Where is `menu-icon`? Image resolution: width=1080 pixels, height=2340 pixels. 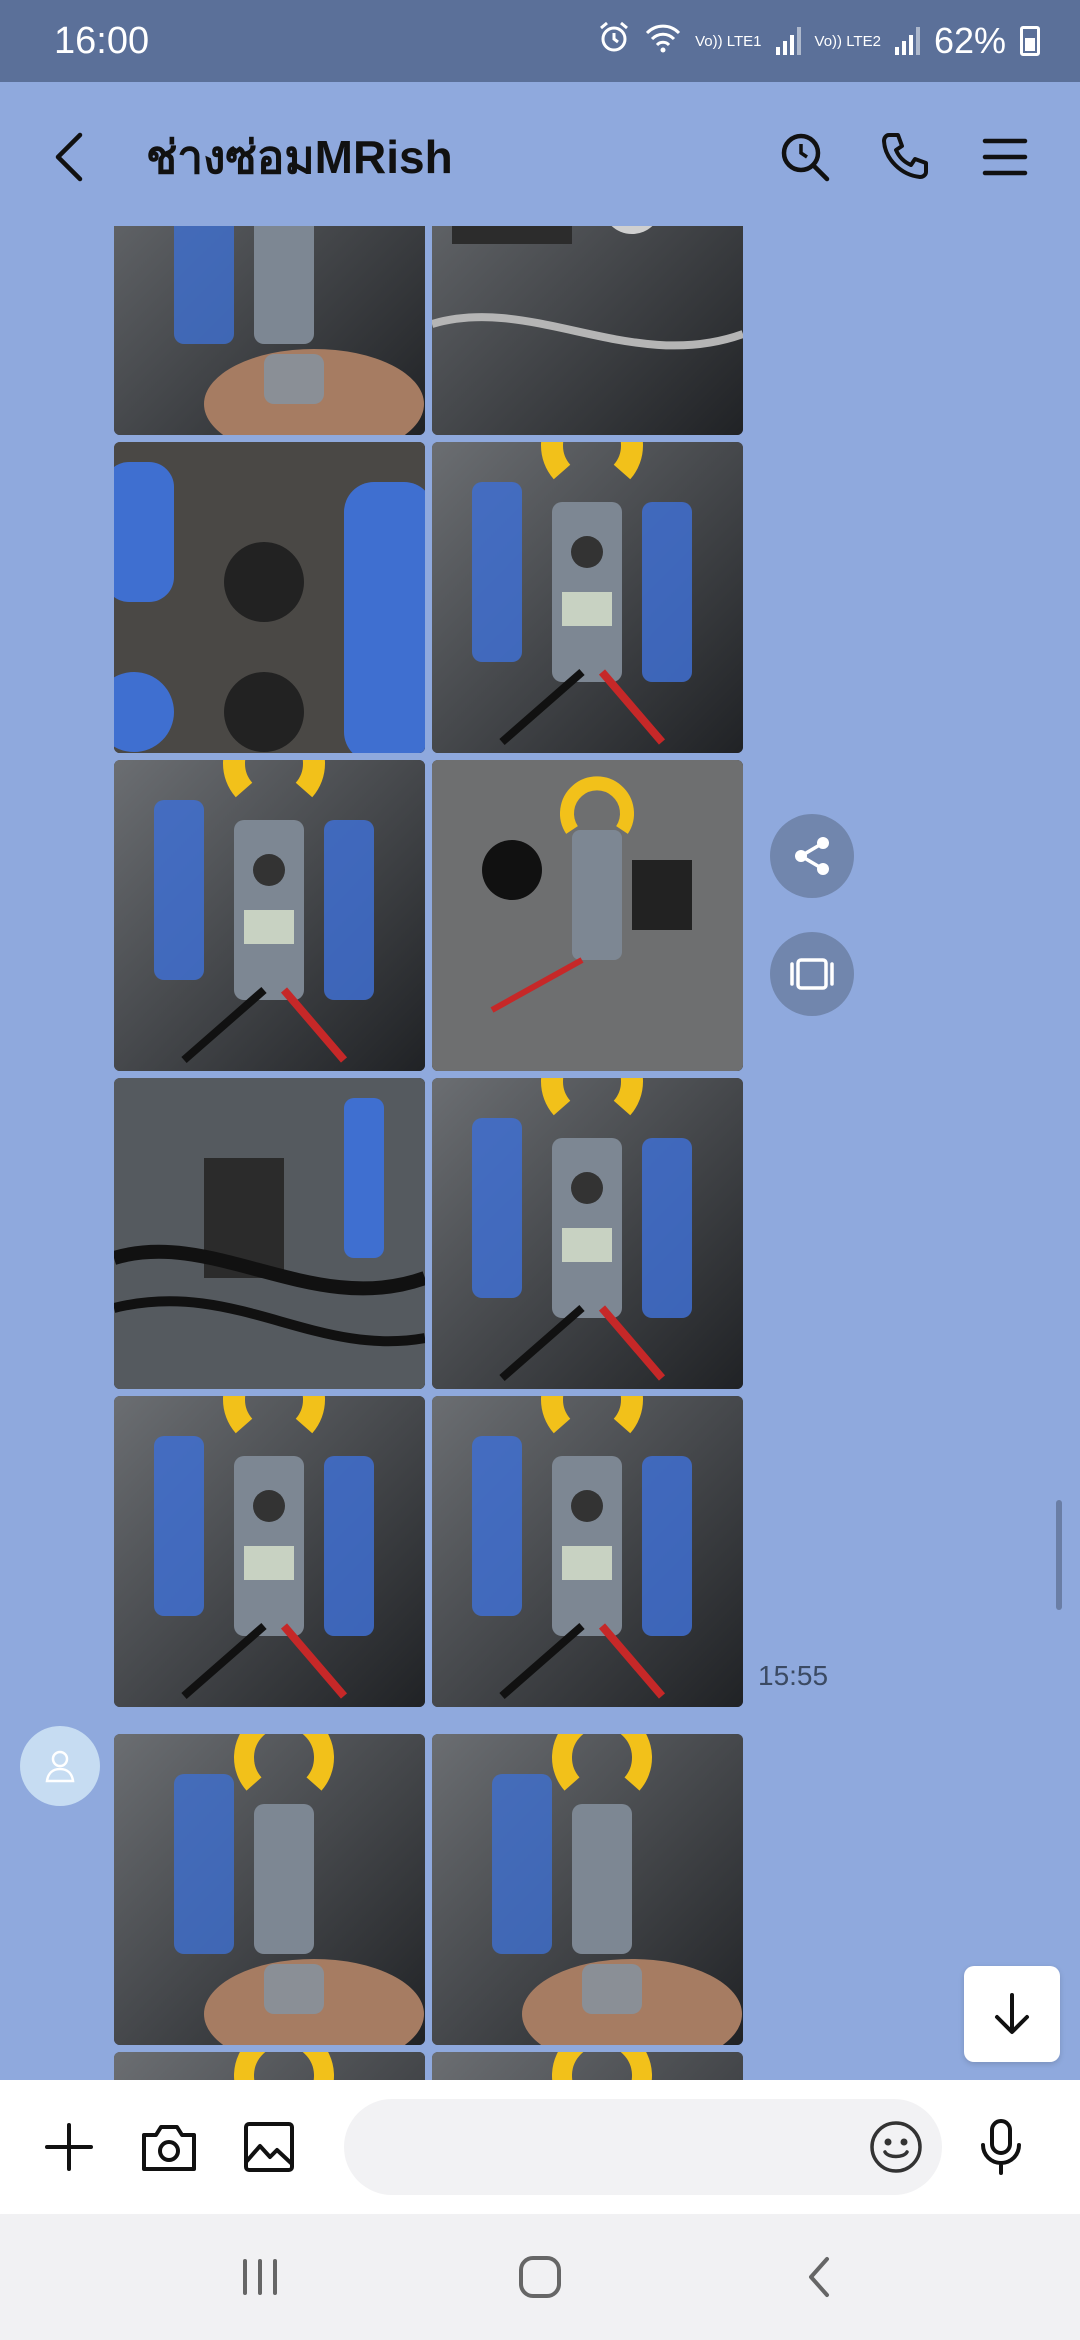
menu-icon is located at coordinates (1005, 157).